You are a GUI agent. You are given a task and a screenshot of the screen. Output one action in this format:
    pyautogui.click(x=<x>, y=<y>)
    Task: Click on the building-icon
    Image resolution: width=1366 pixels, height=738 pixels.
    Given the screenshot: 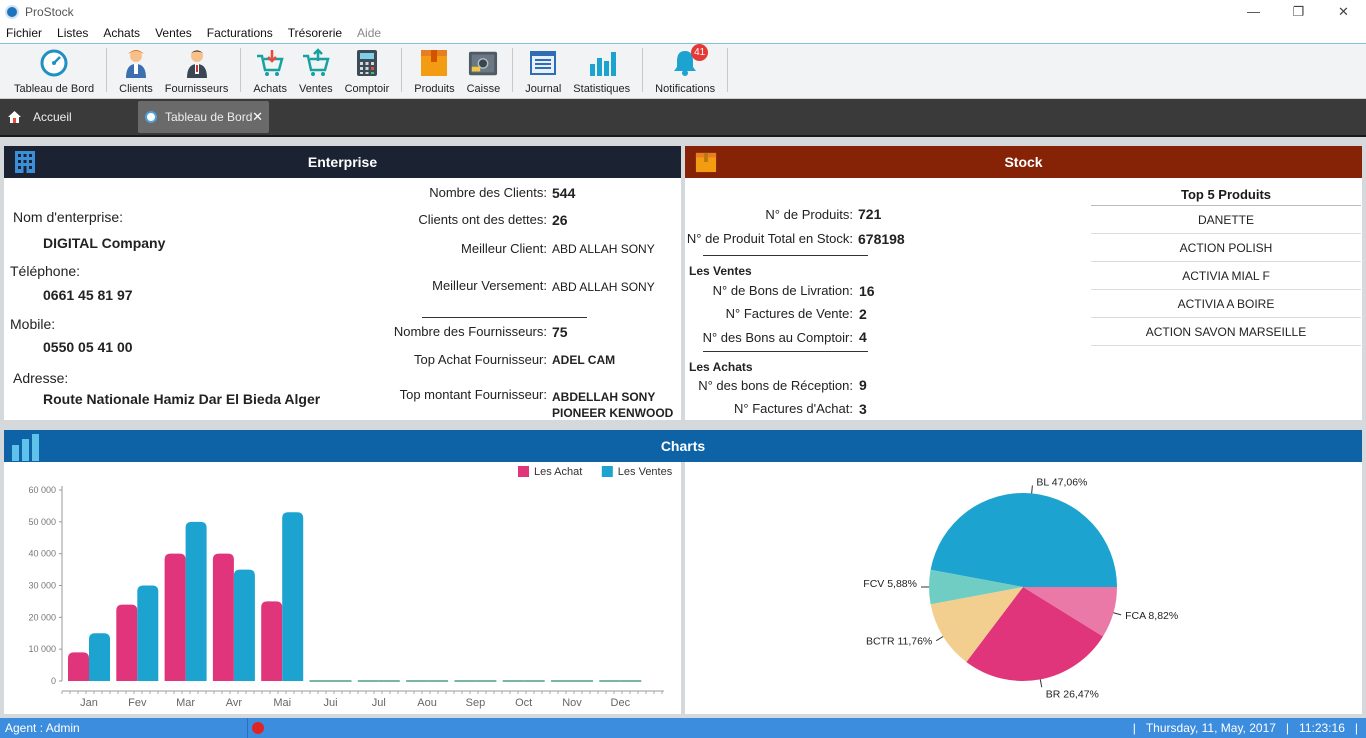 What is the action you would take?
    pyautogui.click(x=25, y=162)
    